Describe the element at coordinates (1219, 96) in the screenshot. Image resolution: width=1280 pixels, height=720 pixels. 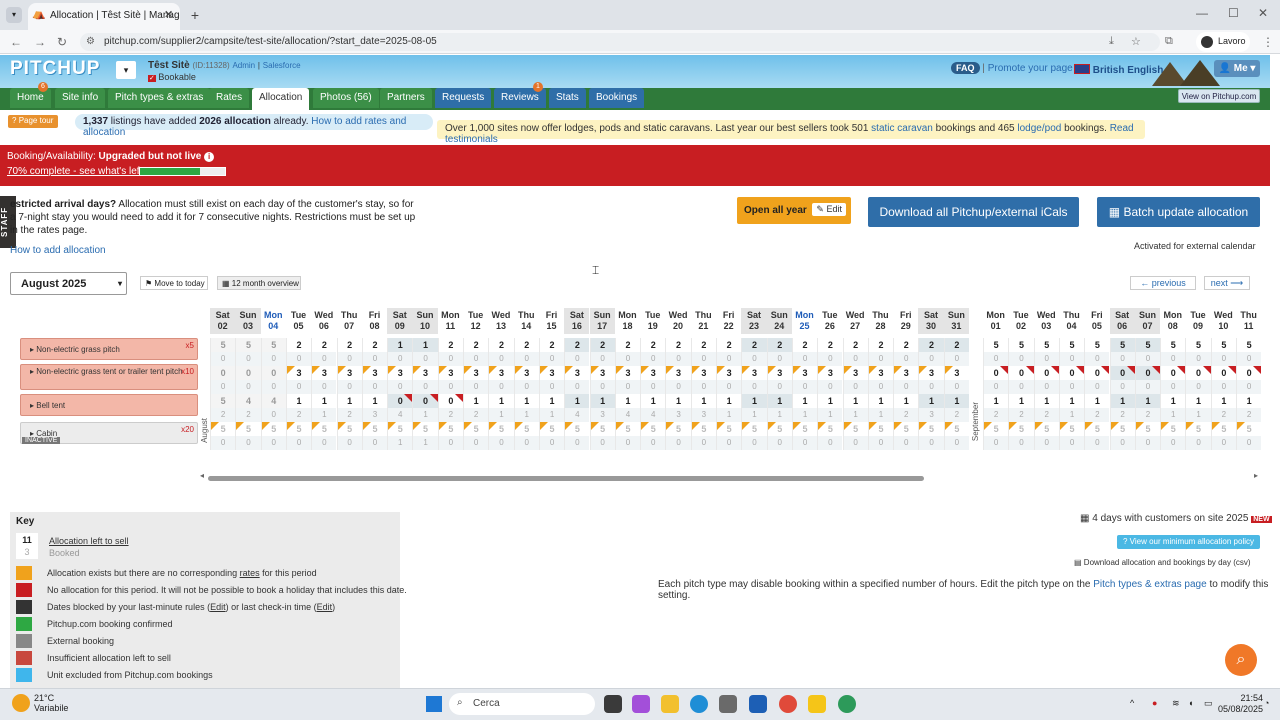
I see `view-on-pitchup-button: View on Pitchup.com` at that location.